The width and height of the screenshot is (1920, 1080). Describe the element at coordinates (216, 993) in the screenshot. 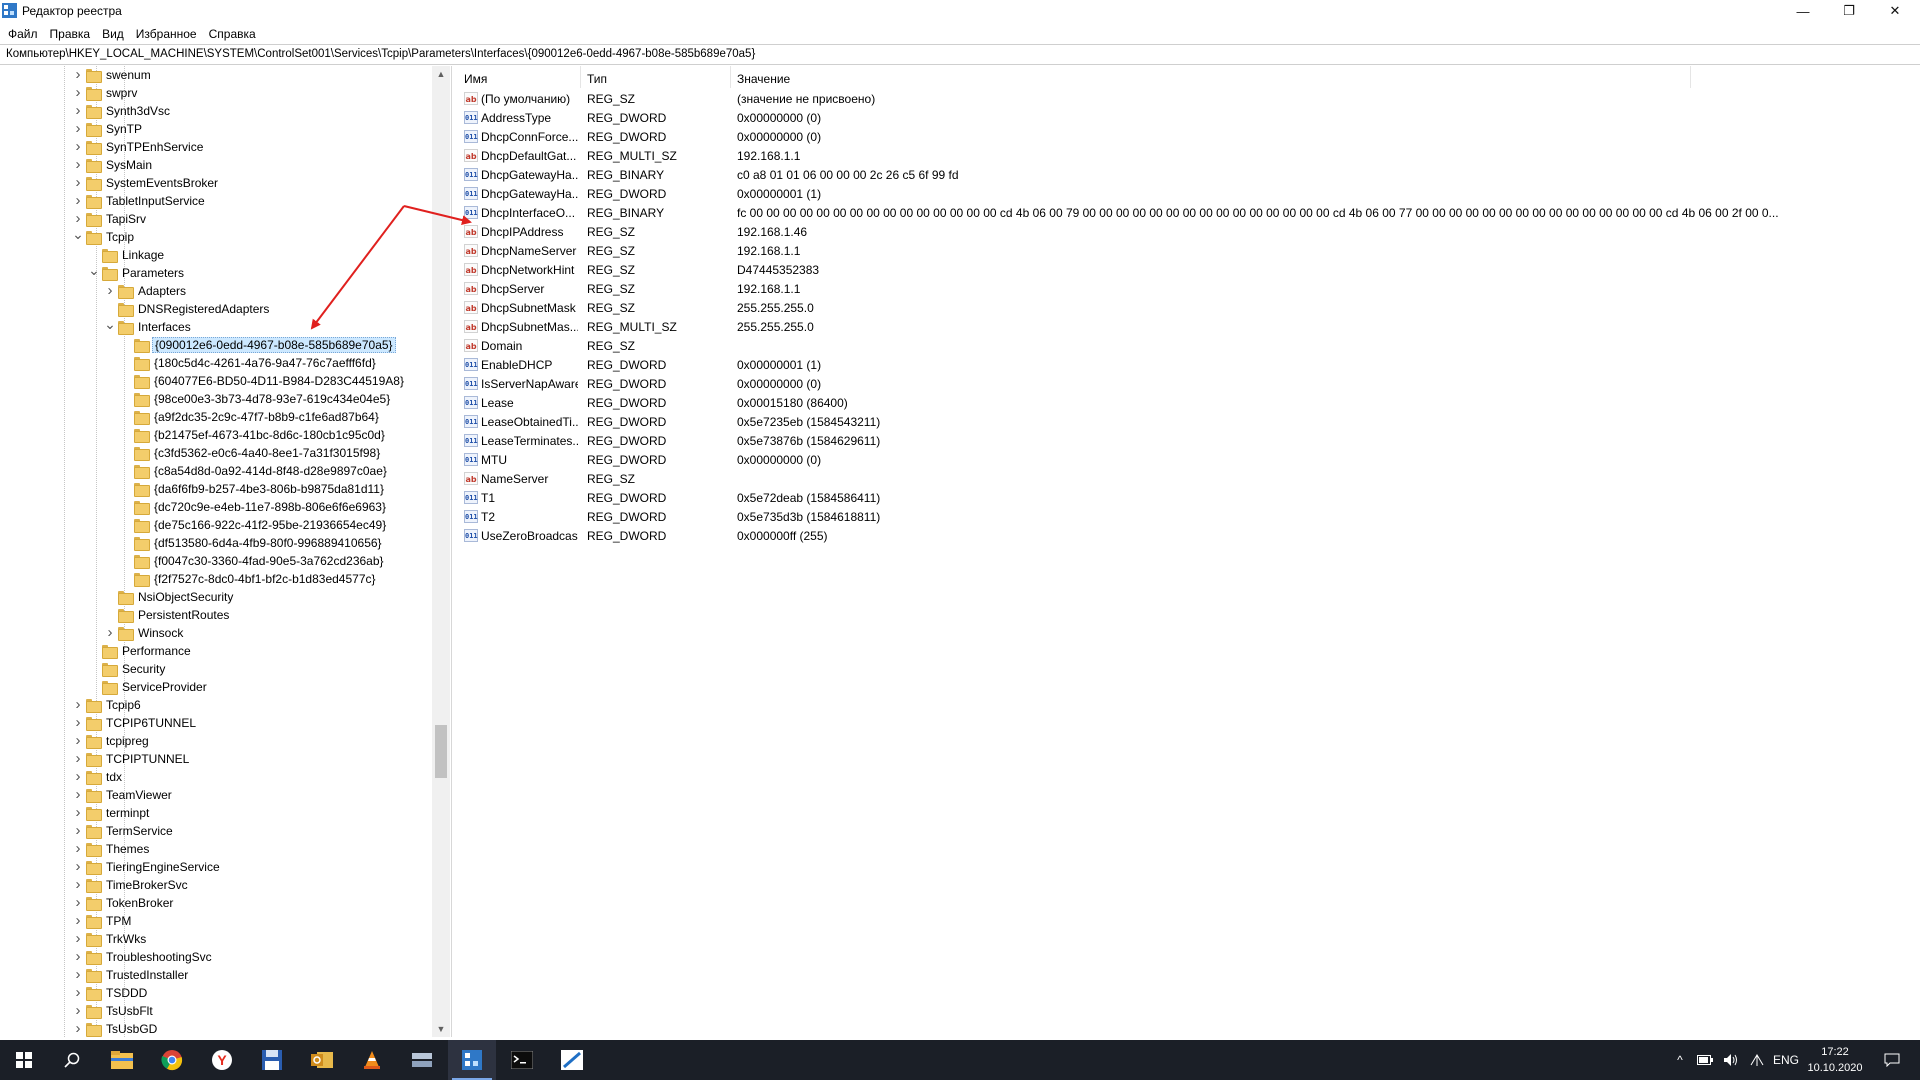

I see `tree-node: › TSDDD` at that location.